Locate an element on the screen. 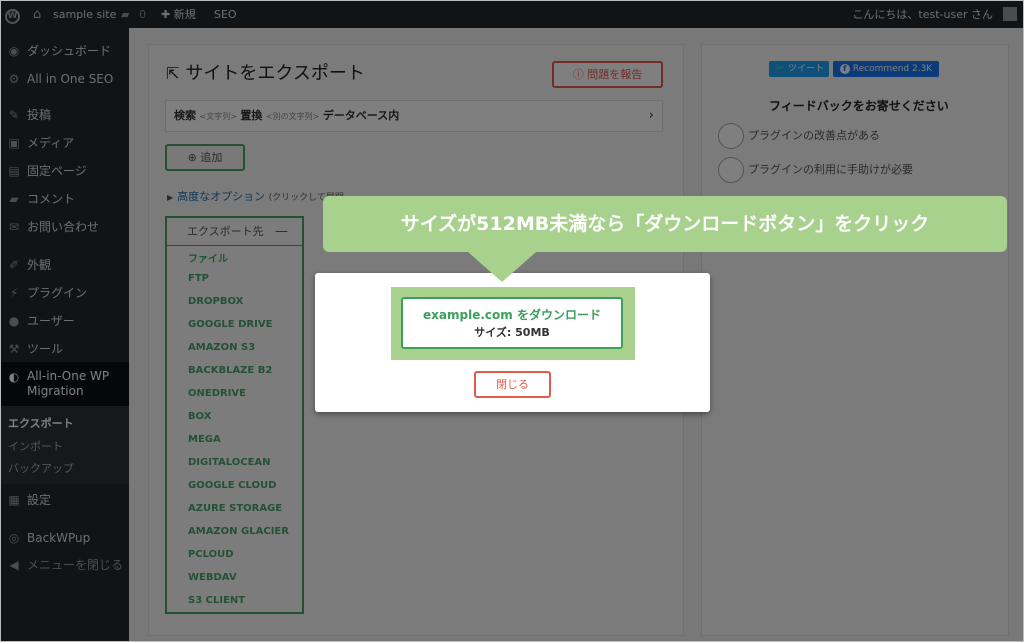 The width and height of the screenshot is (1024, 642). callout-pointer is located at coordinates (502, 267).